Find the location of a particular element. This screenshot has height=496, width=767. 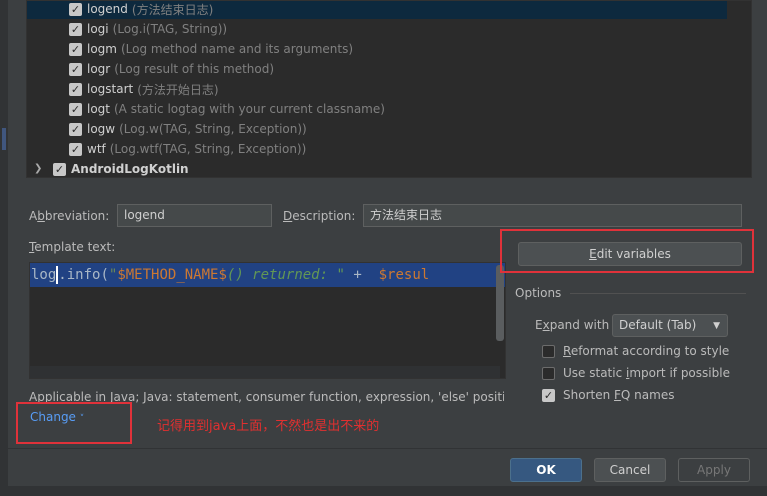

options-title: Options is located at coordinates (538, 293).